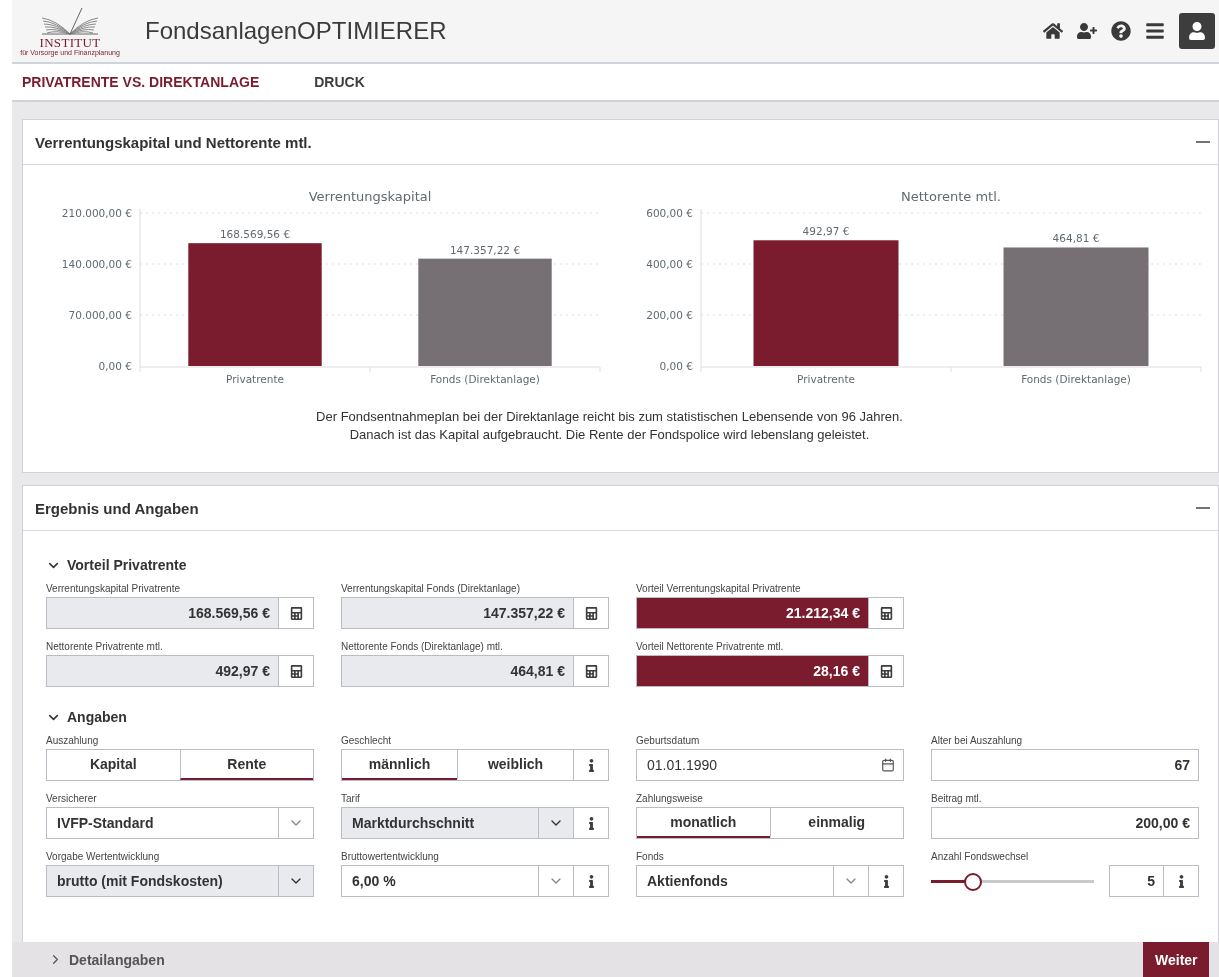 This screenshot has width=1219, height=977. I want to click on field-label: Verrentungskapital Fonds (Direktanlage), so click(431, 589).